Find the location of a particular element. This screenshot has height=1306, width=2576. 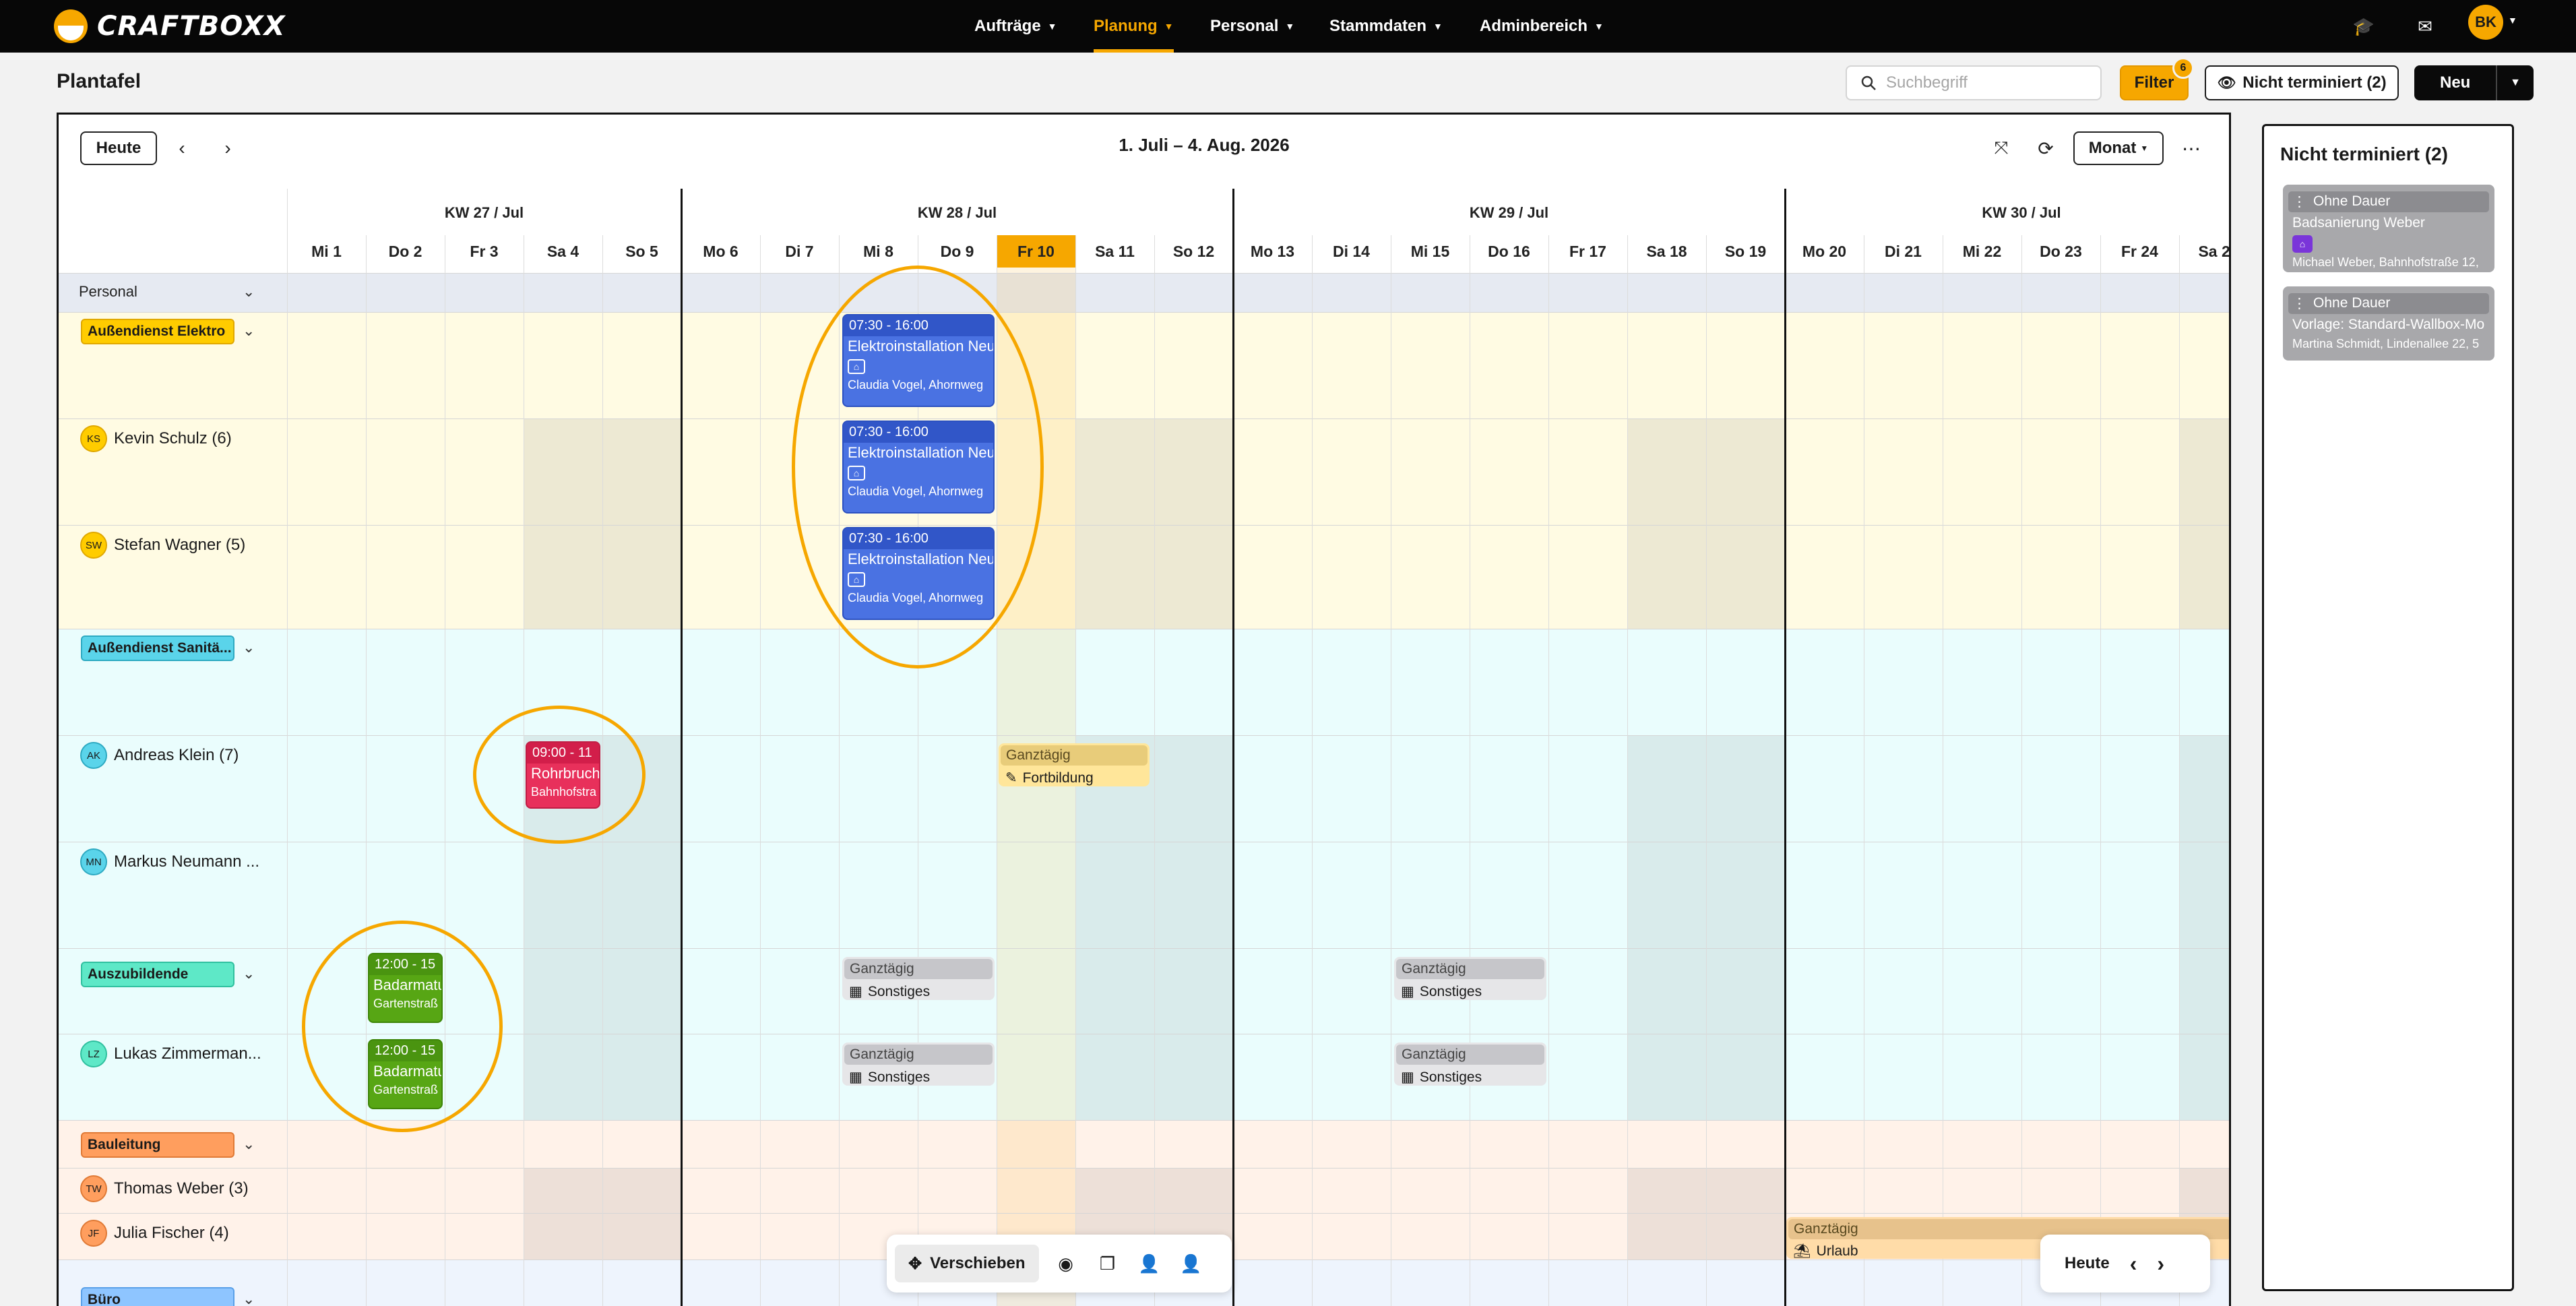

copy-icon: ❐ is located at coordinates (1108, 1263).